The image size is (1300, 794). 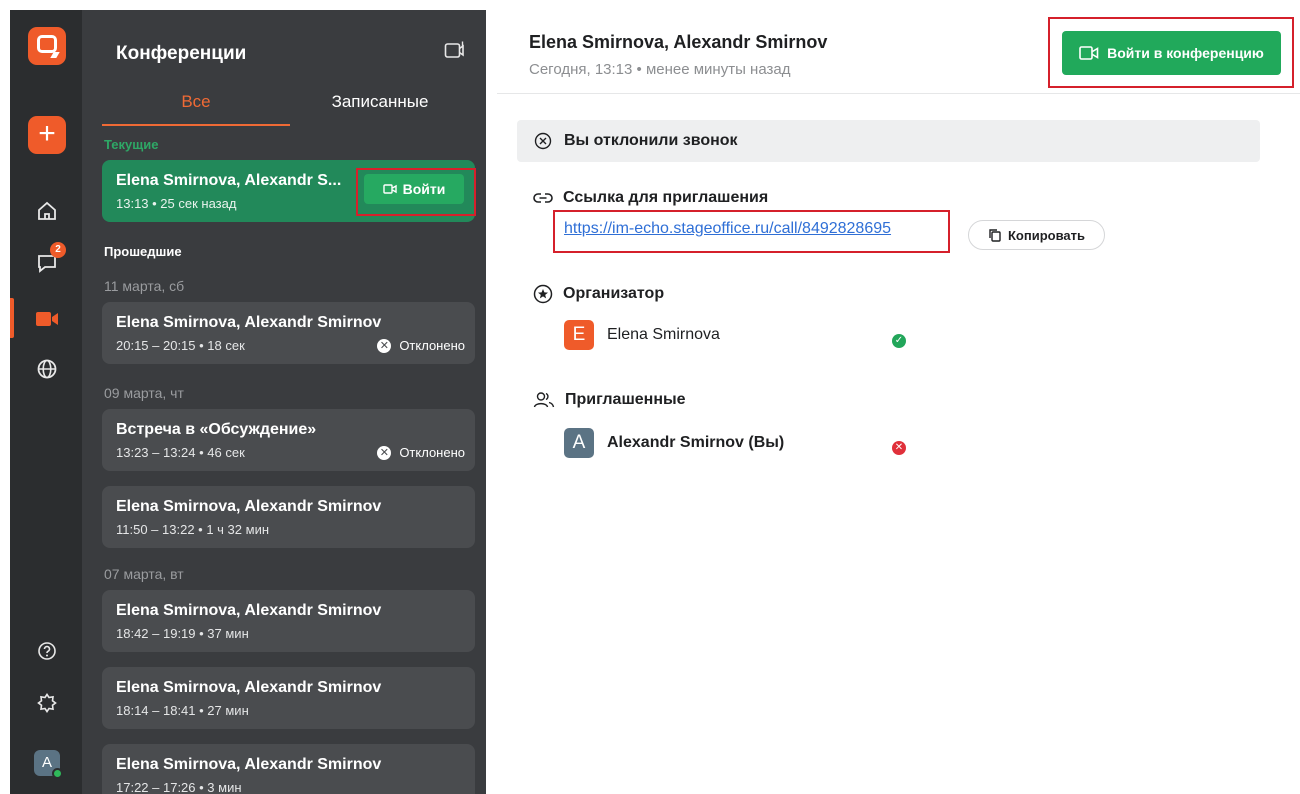 What do you see at coordinates (58, 250) in the screenshot?
I see `unread-badge: 2` at bounding box center [58, 250].